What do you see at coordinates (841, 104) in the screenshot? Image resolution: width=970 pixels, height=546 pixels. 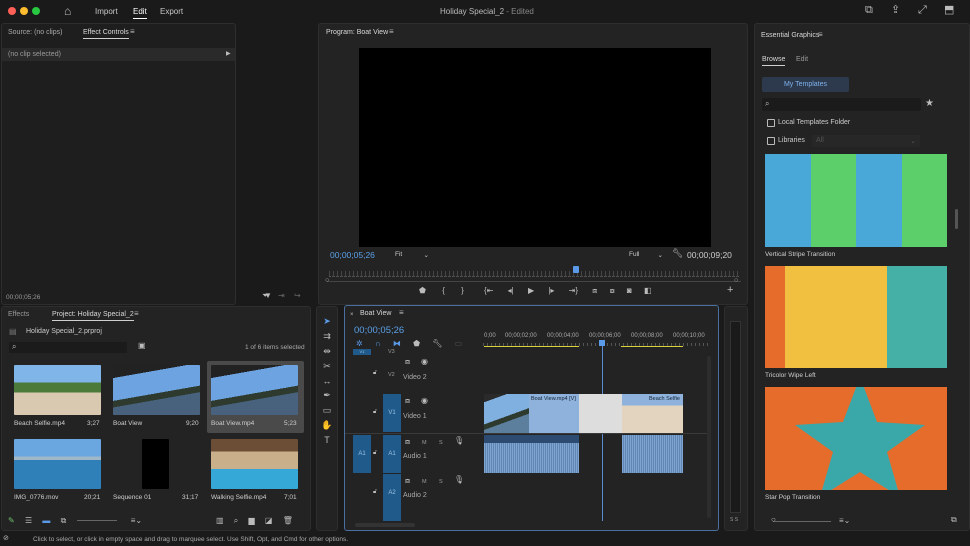 I see `template-search-input: ⌕` at bounding box center [841, 104].